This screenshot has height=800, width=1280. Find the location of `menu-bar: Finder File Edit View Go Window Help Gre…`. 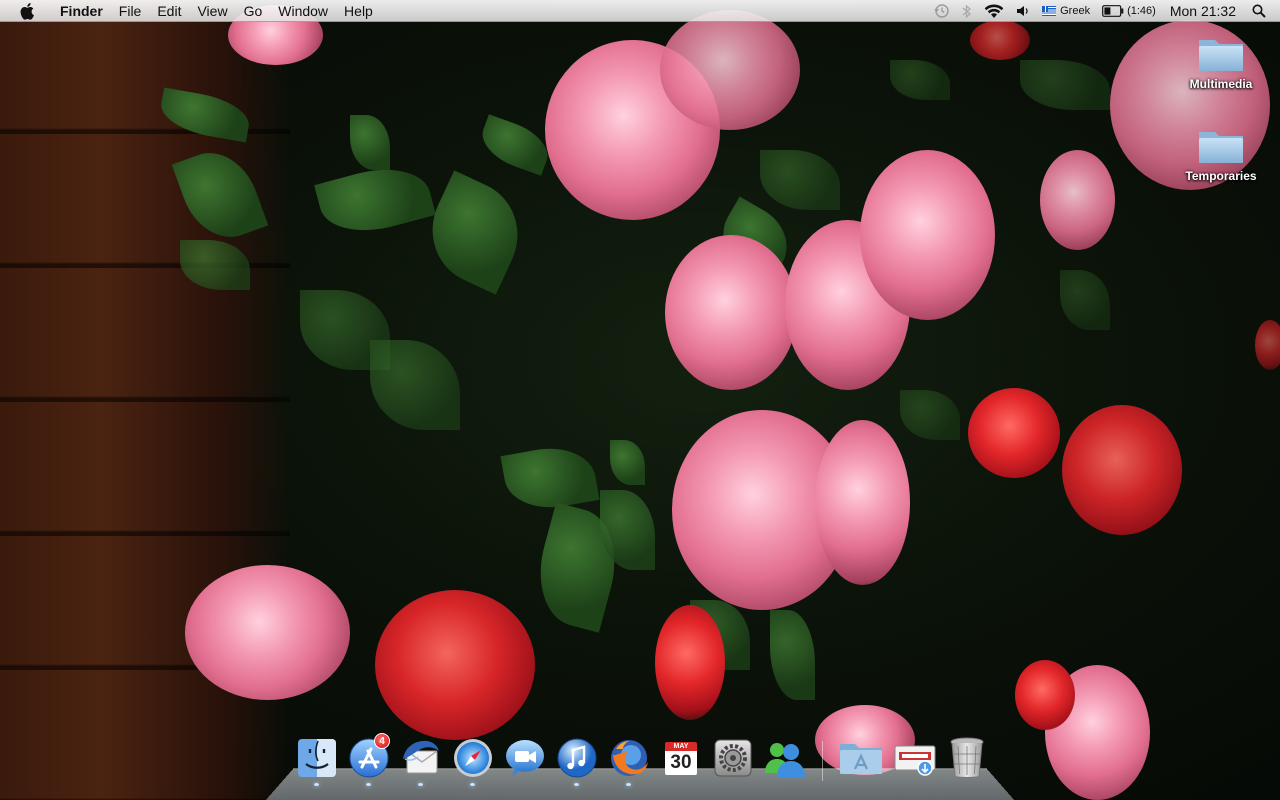

menu-bar: Finder File Edit View Go Window Help Gre… is located at coordinates (640, 11).